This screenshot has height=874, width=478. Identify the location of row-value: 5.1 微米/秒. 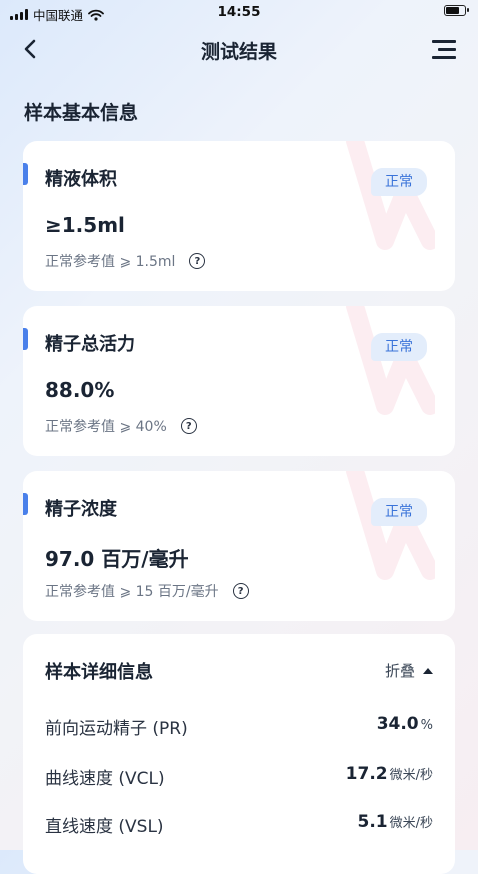
(395, 822).